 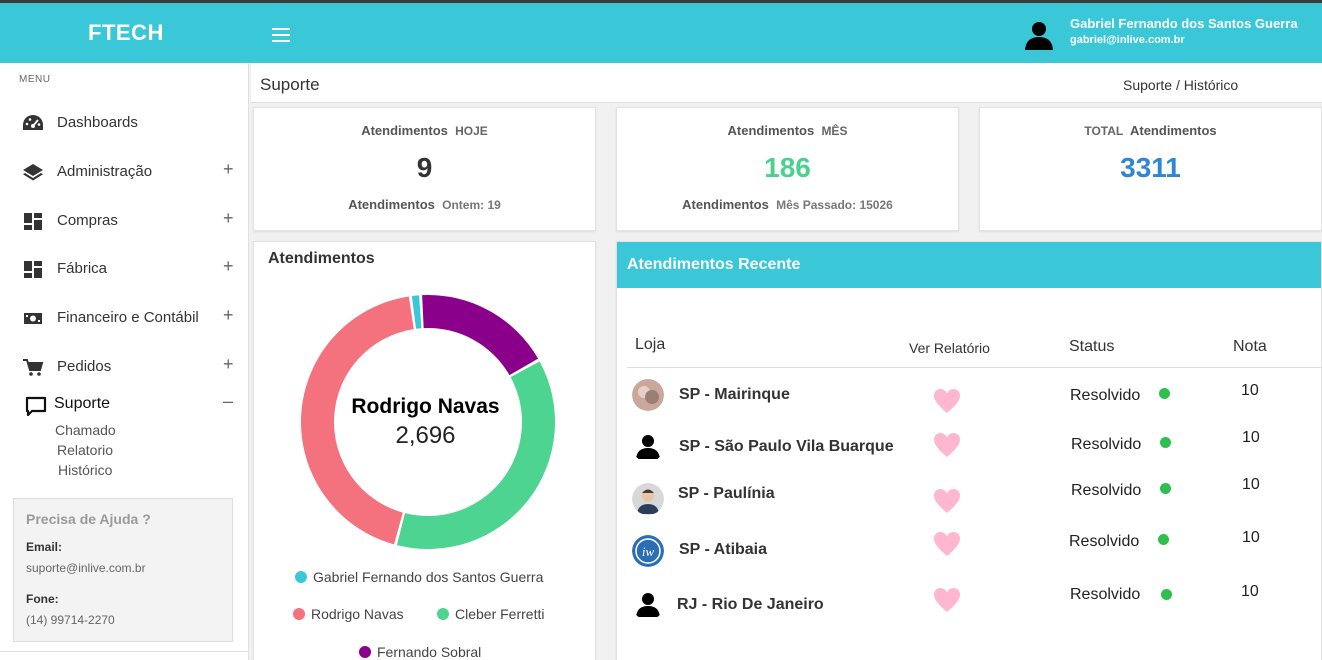 What do you see at coordinates (82, 403) in the screenshot?
I see `sidebar-item-label: Suporte` at bounding box center [82, 403].